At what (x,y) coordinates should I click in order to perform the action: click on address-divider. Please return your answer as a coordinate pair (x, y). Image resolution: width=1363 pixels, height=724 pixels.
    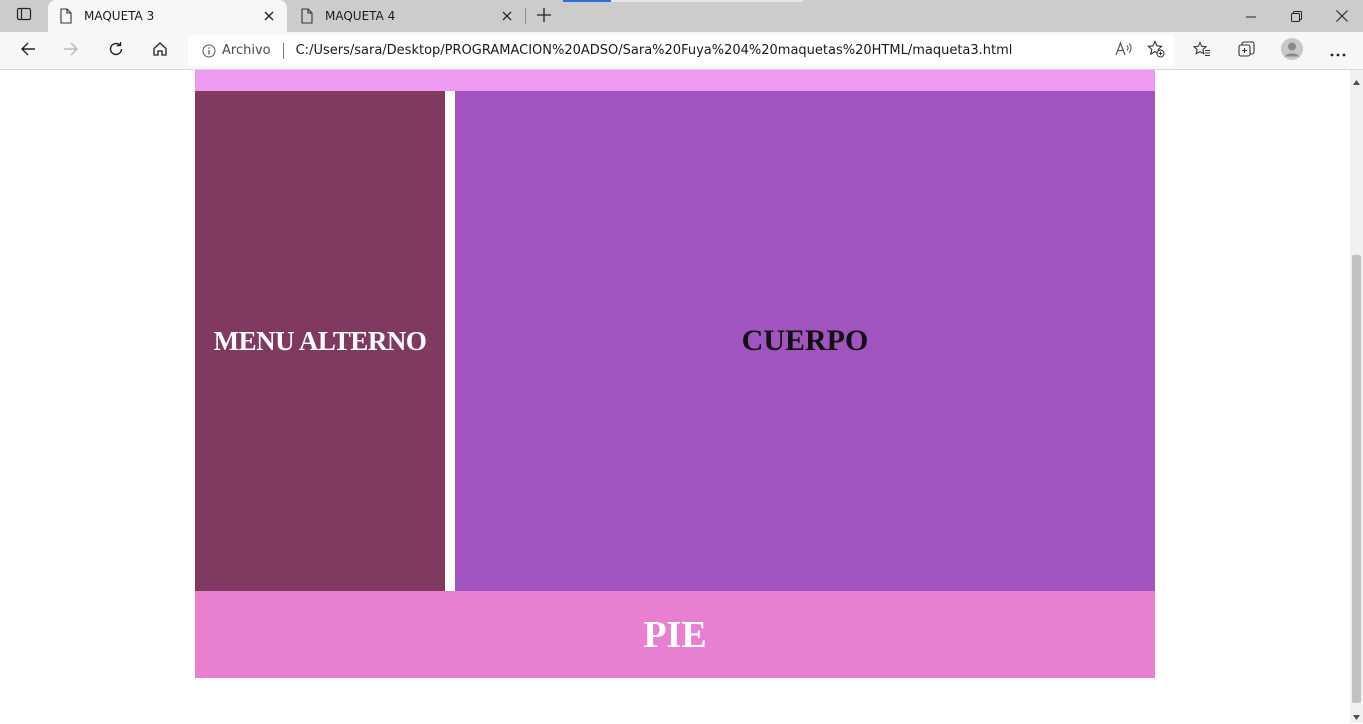
    Looking at the image, I should click on (283, 50).